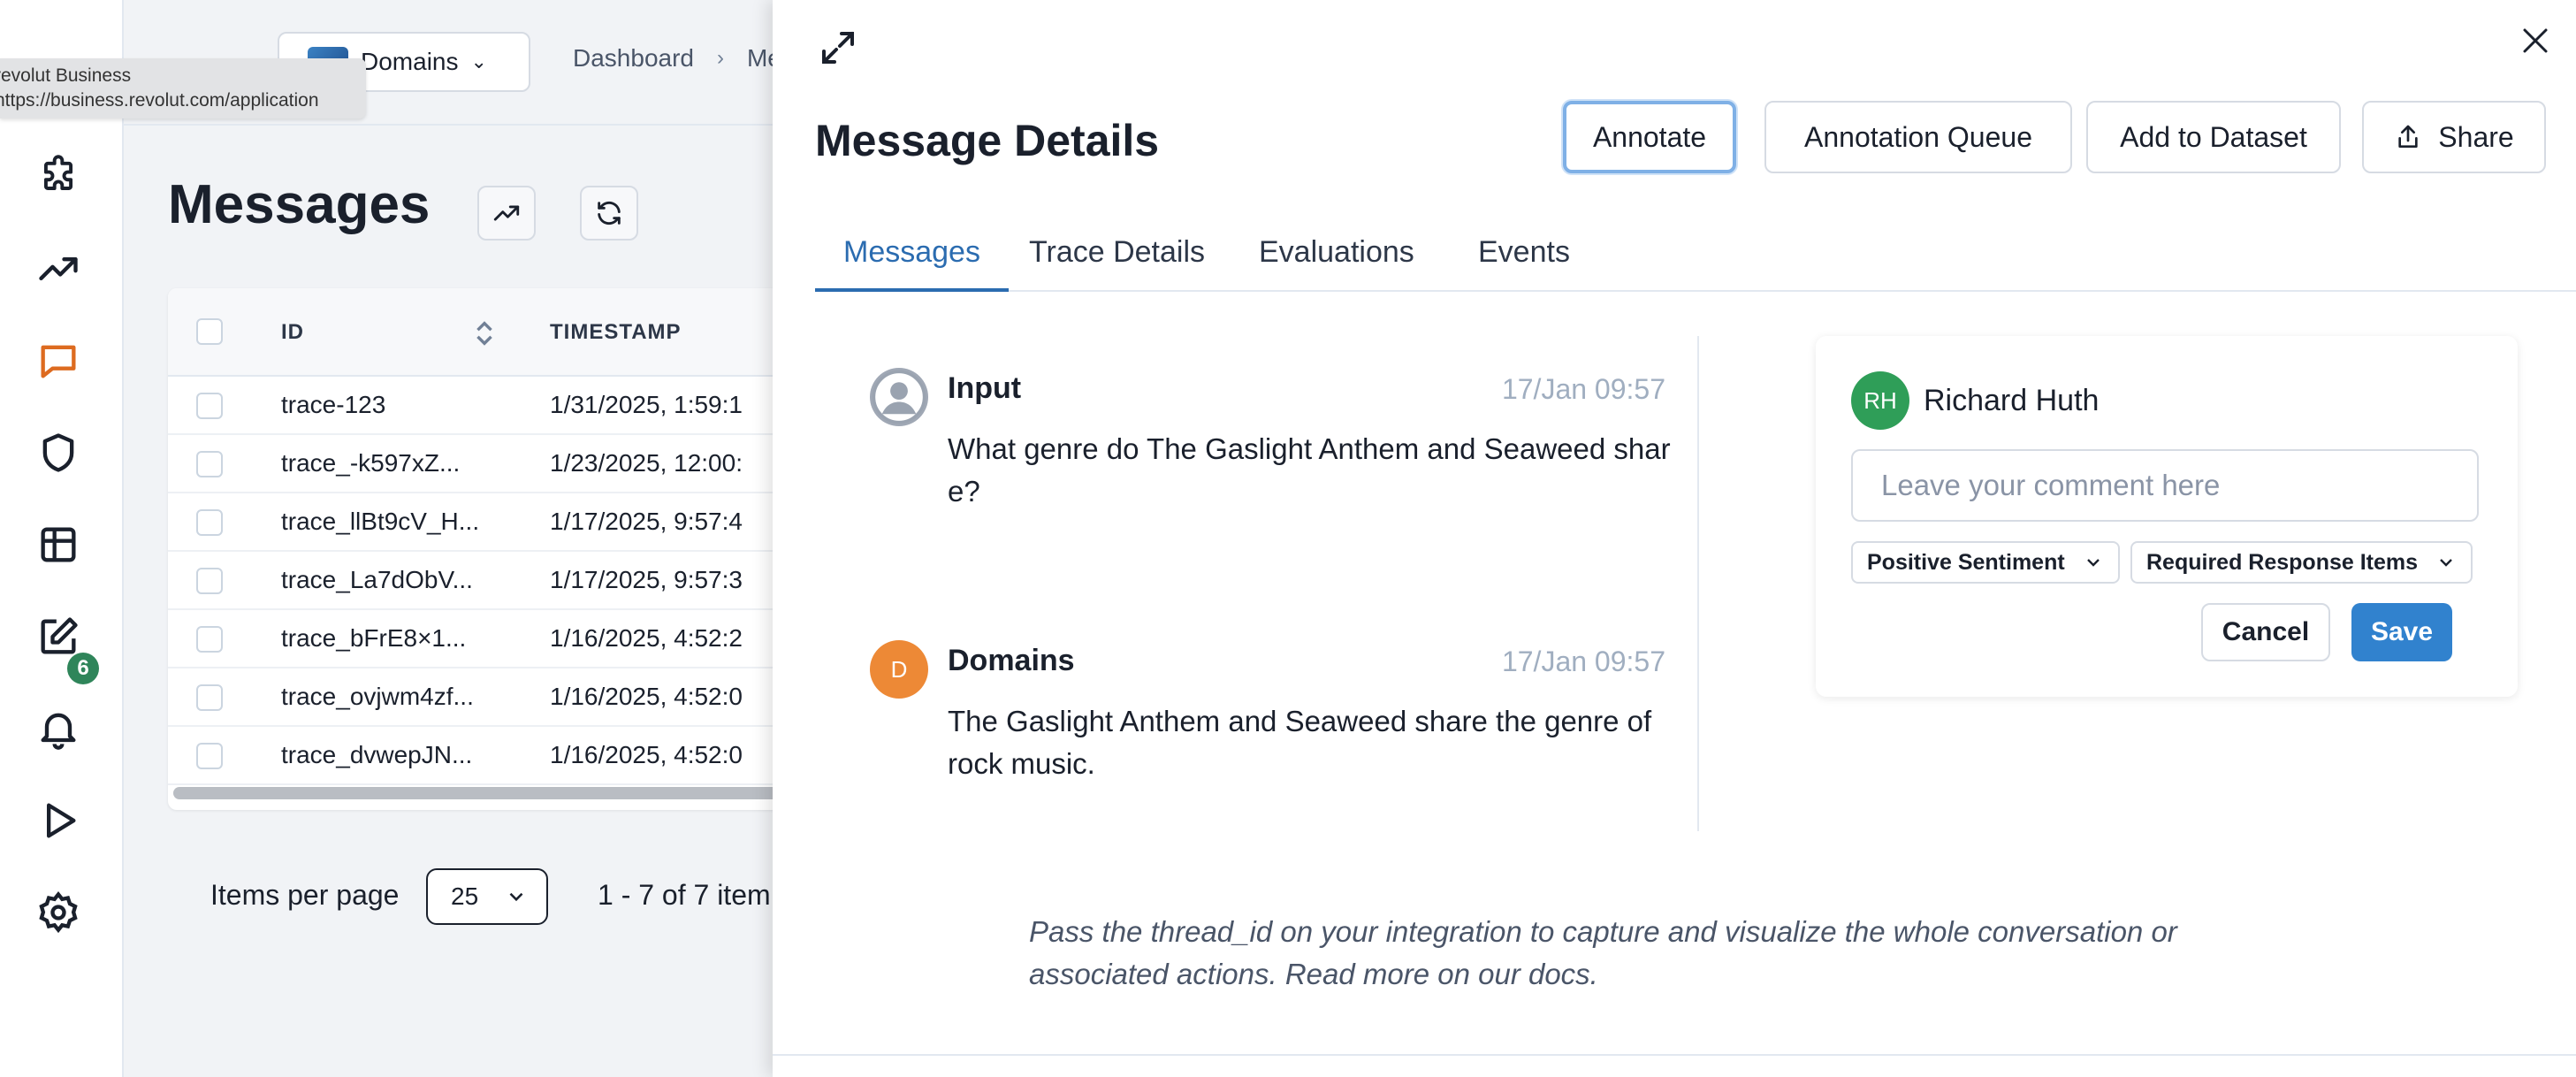  I want to click on table-icon, so click(58, 544).